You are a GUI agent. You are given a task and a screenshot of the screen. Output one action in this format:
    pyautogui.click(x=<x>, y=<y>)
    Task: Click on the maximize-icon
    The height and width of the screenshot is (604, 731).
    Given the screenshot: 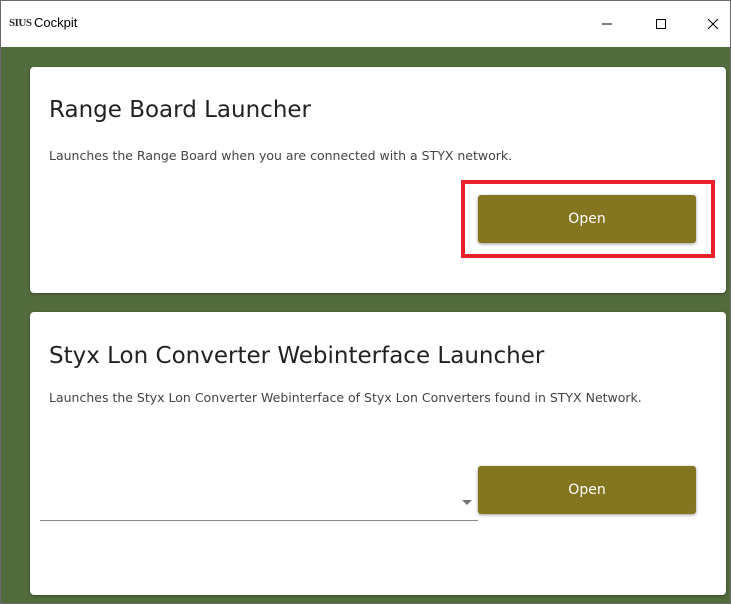 What is the action you would take?
    pyautogui.click(x=661, y=24)
    